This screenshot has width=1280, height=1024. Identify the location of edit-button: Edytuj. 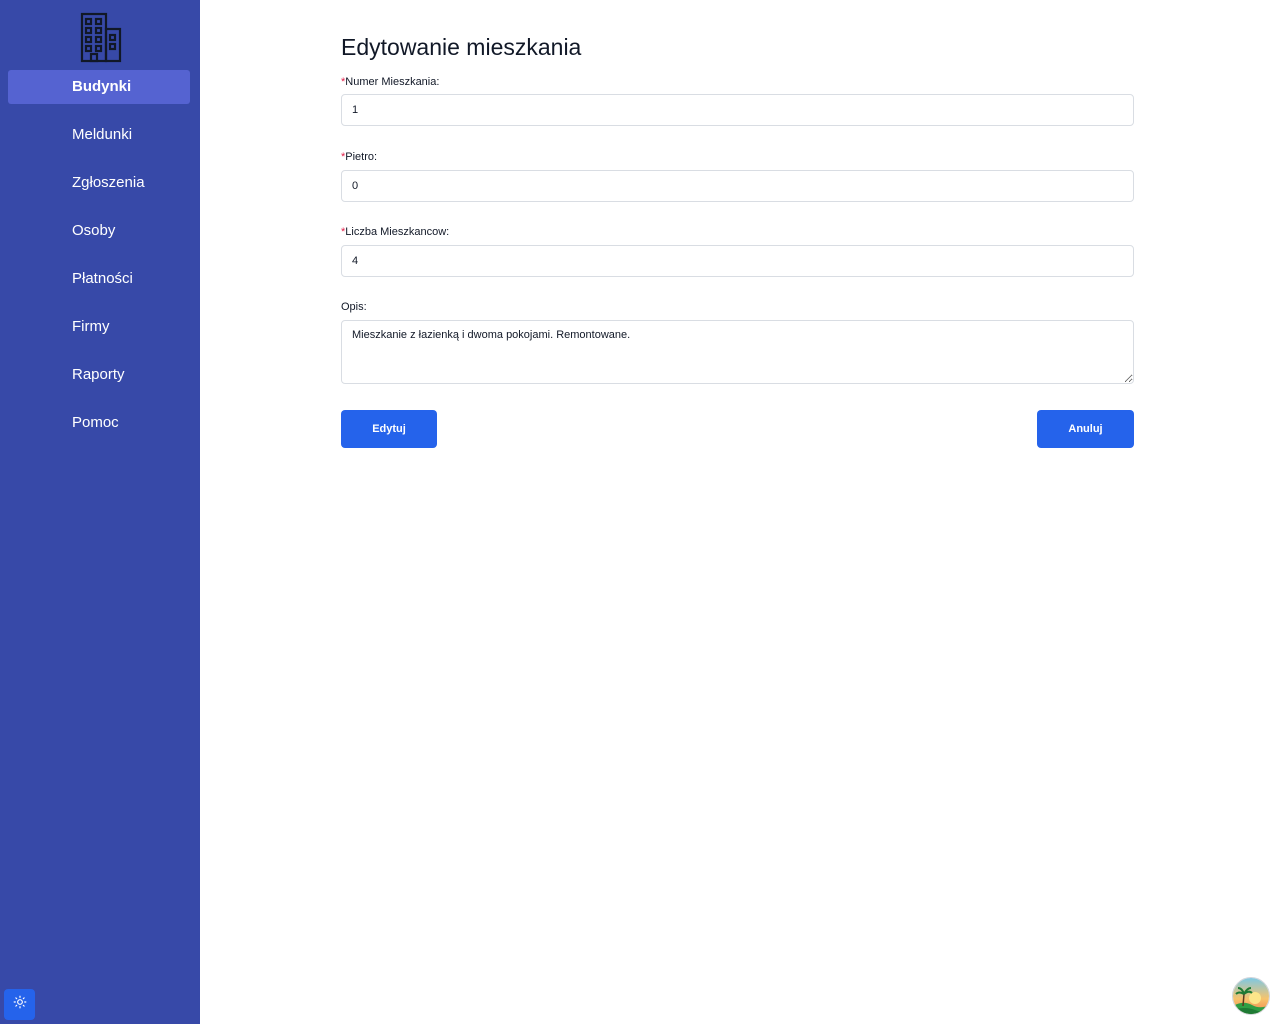
(389, 429).